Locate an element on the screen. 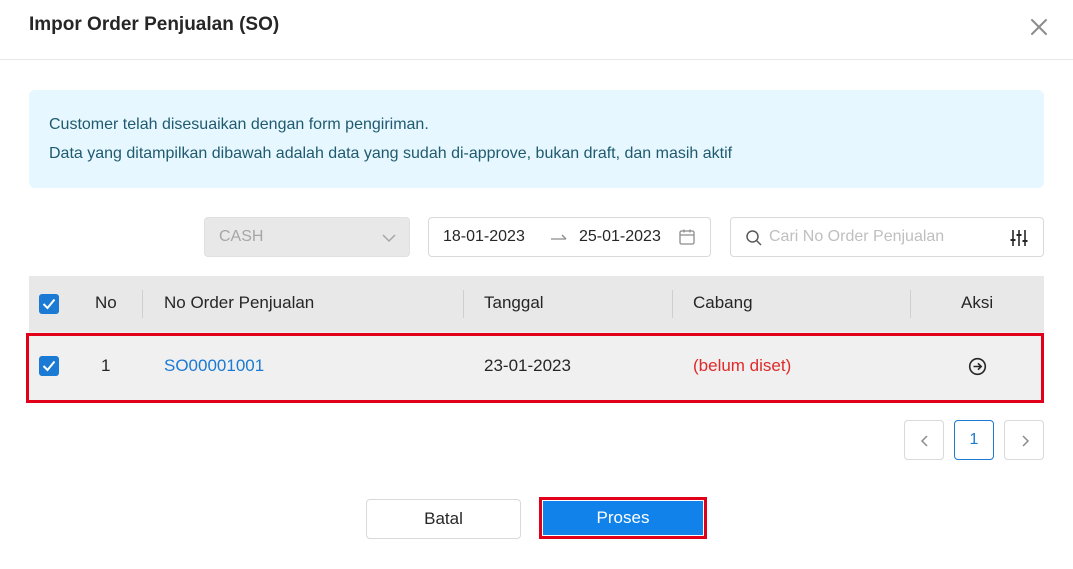  search-input is located at coordinates (884, 237).